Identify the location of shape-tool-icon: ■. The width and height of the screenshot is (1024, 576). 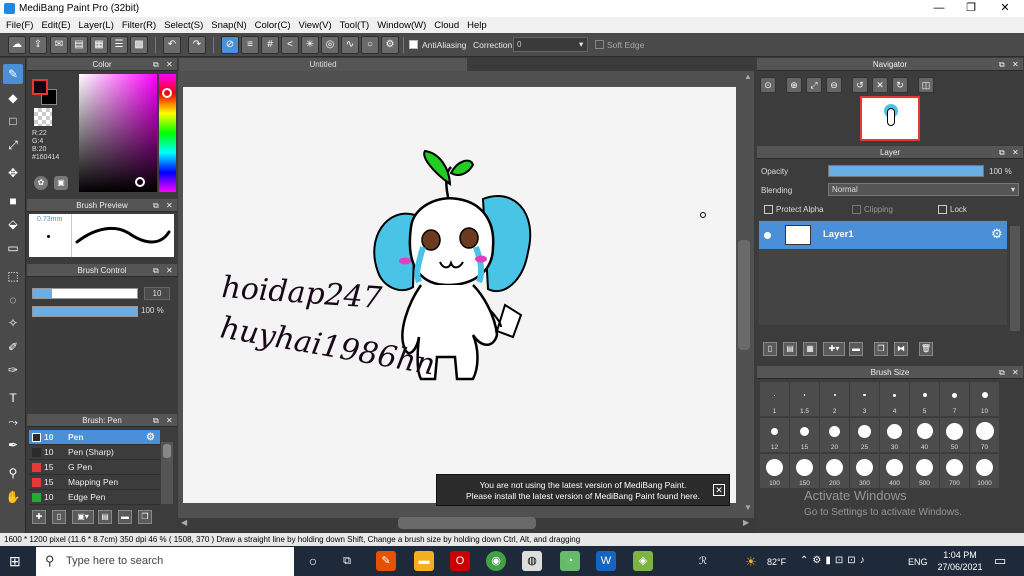
(13, 201).